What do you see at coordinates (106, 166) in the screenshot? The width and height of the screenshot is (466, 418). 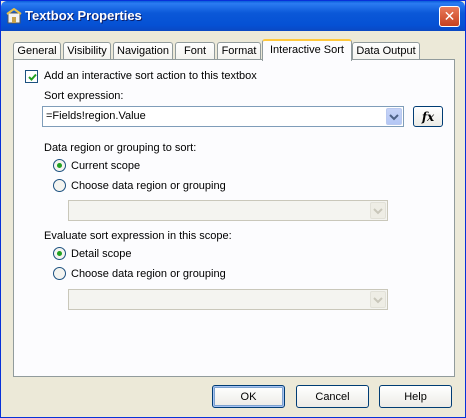 I see `current-scope-label: Current scope` at bounding box center [106, 166].